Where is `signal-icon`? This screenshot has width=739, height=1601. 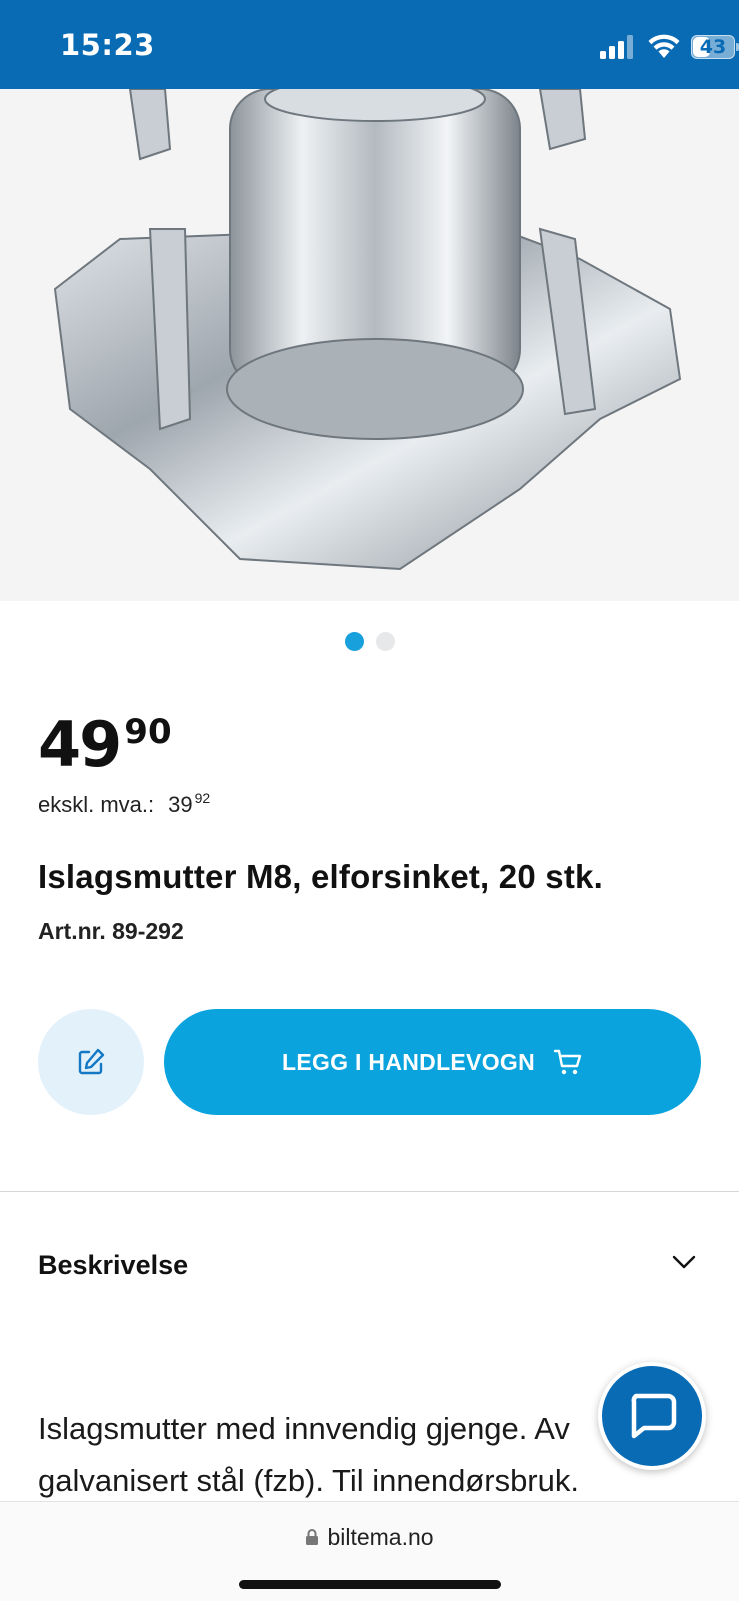
signal-icon is located at coordinates (616, 47).